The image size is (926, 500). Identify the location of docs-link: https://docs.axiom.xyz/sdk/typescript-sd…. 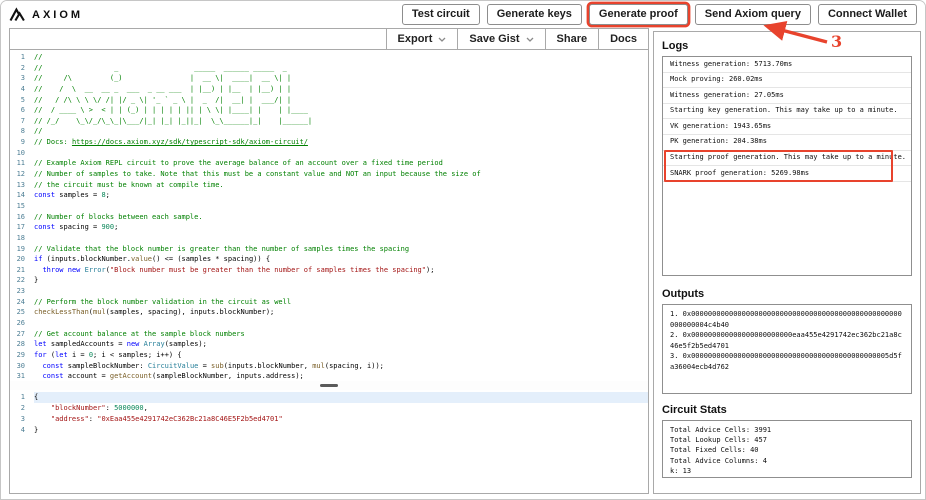
(190, 142).